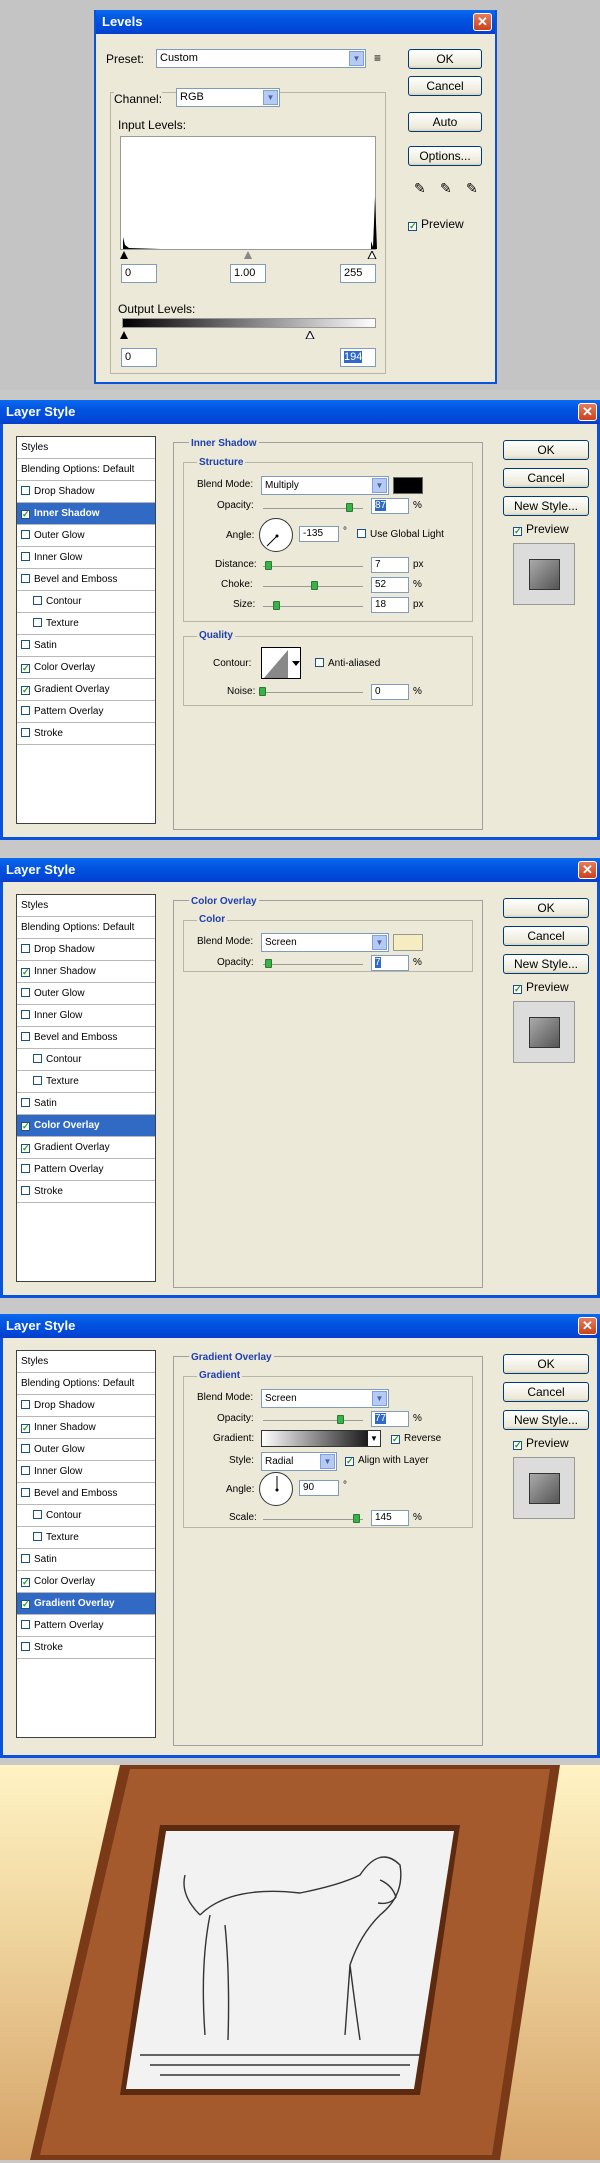  I want to click on overlay-color-swatch, so click(408, 942).